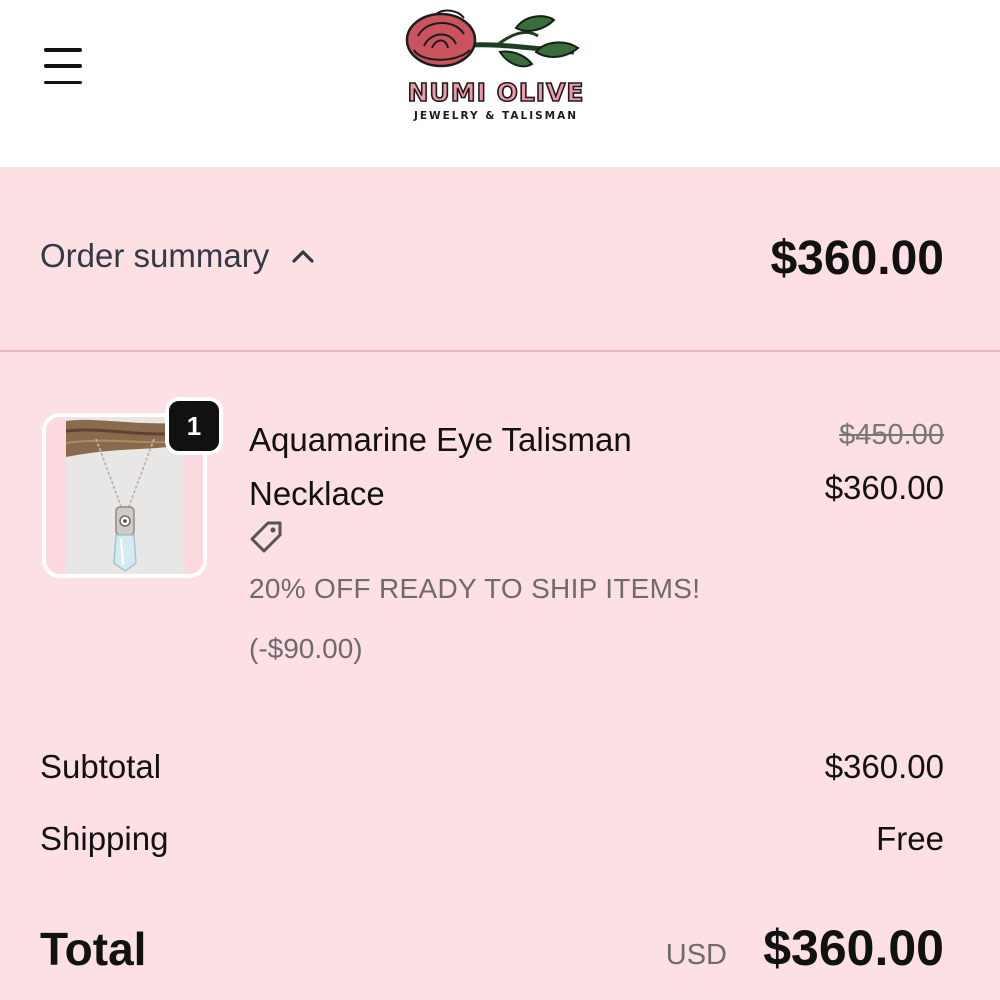 The image size is (1000, 1000). What do you see at coordinates (492, 38) in the screenshot?
I see `rose-icon` at bounding box center [492, 38].